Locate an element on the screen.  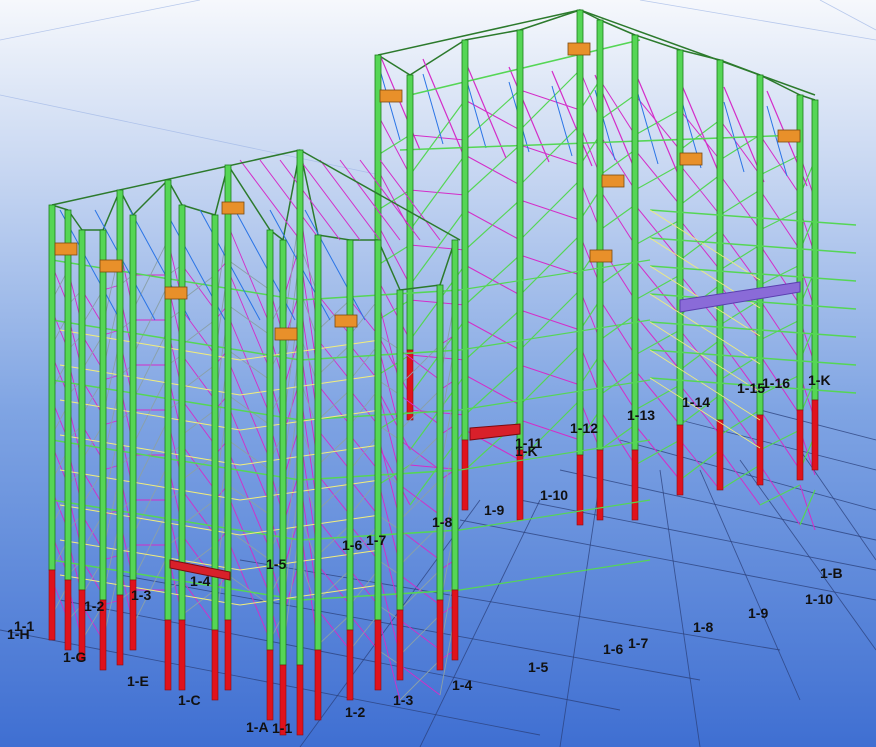
grid-label-1-6-mid: 1-6 is located at coordinates (352, 545).